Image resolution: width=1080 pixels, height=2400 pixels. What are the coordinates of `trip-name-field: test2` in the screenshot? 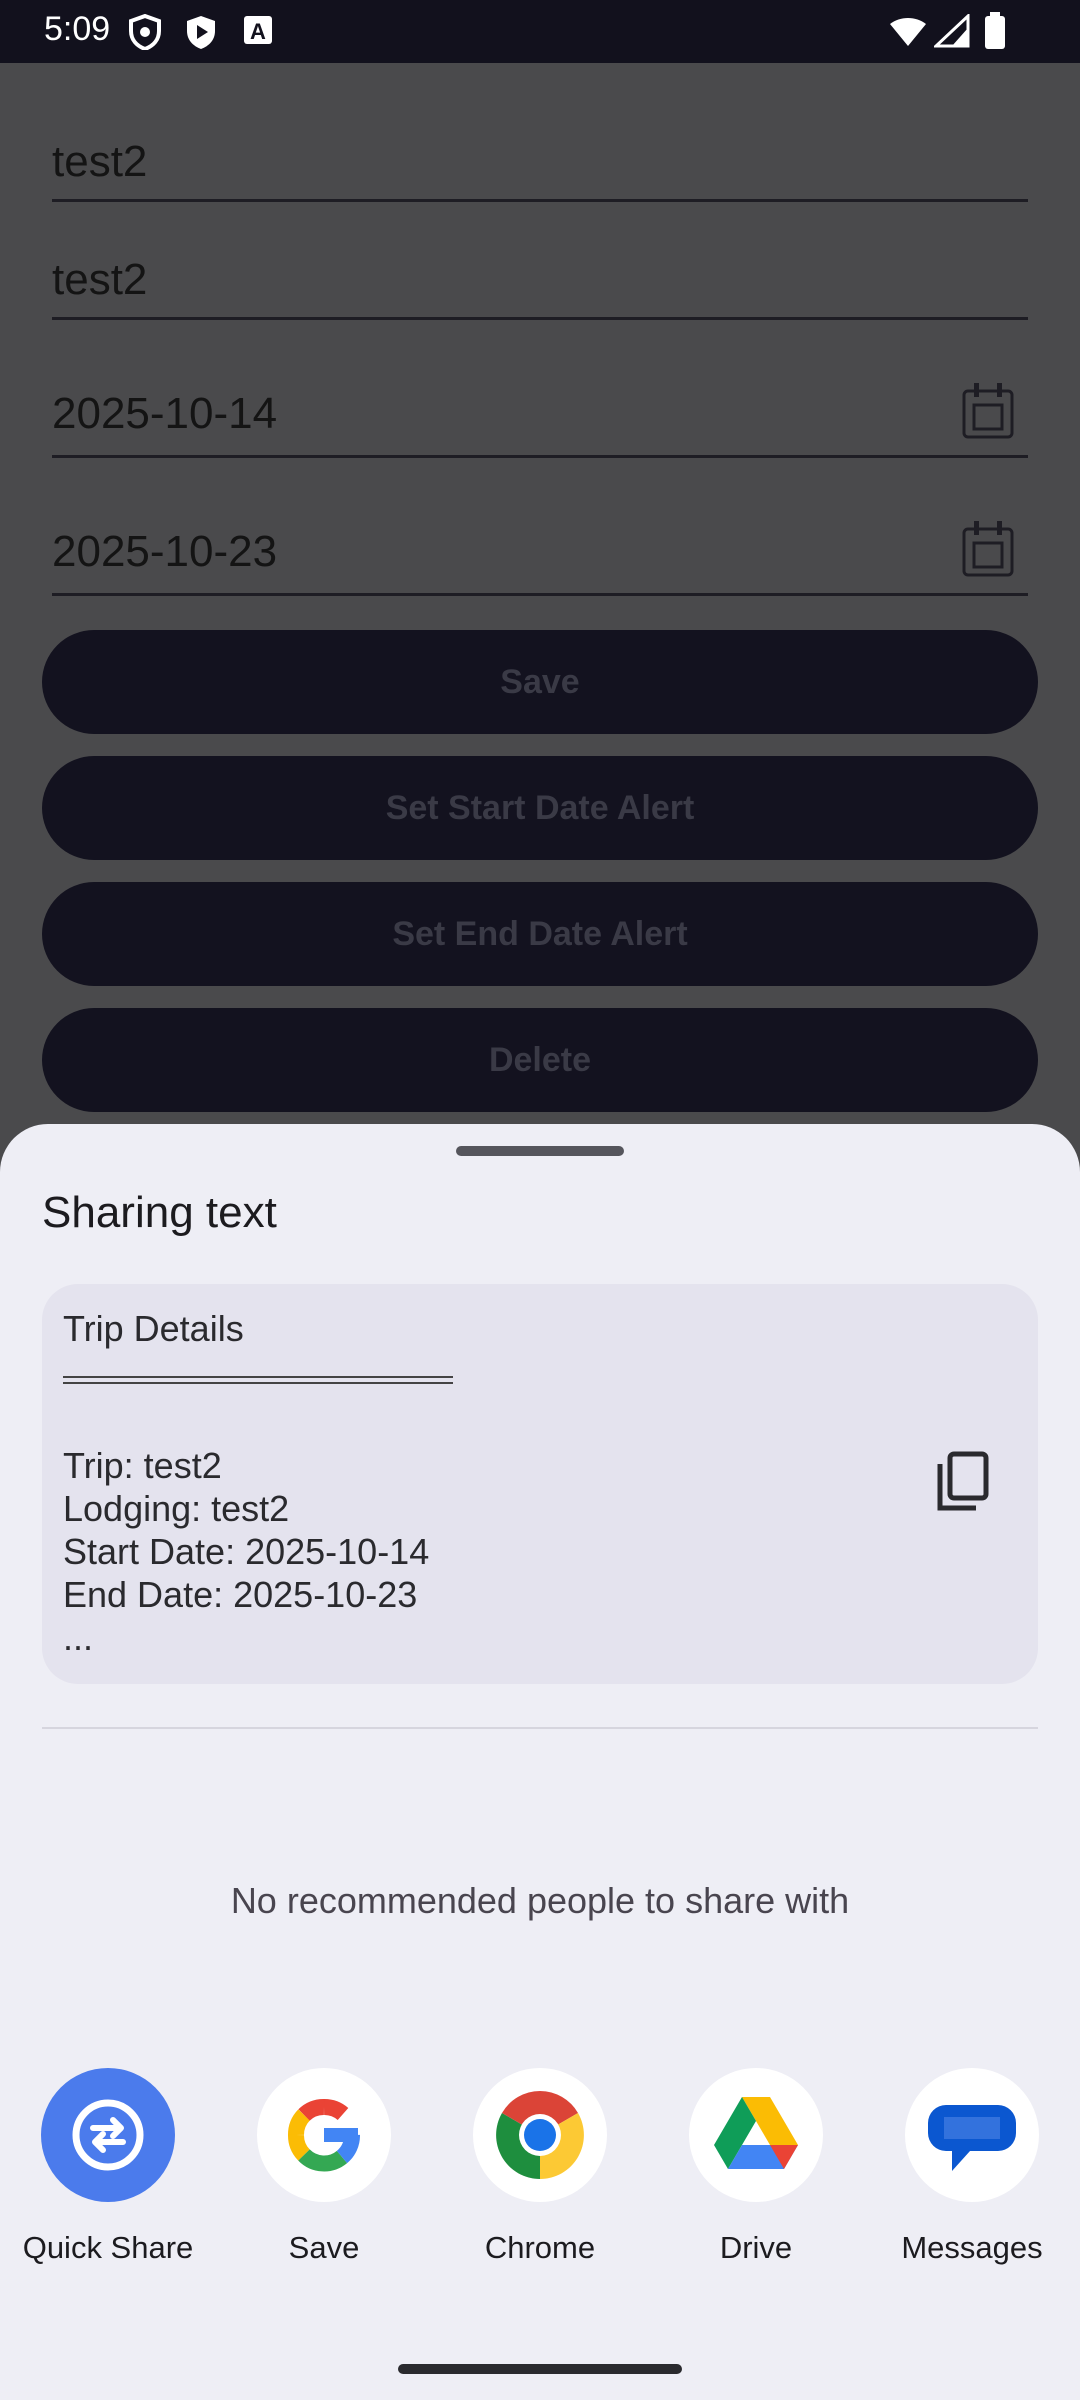 It's located at (540, 169).